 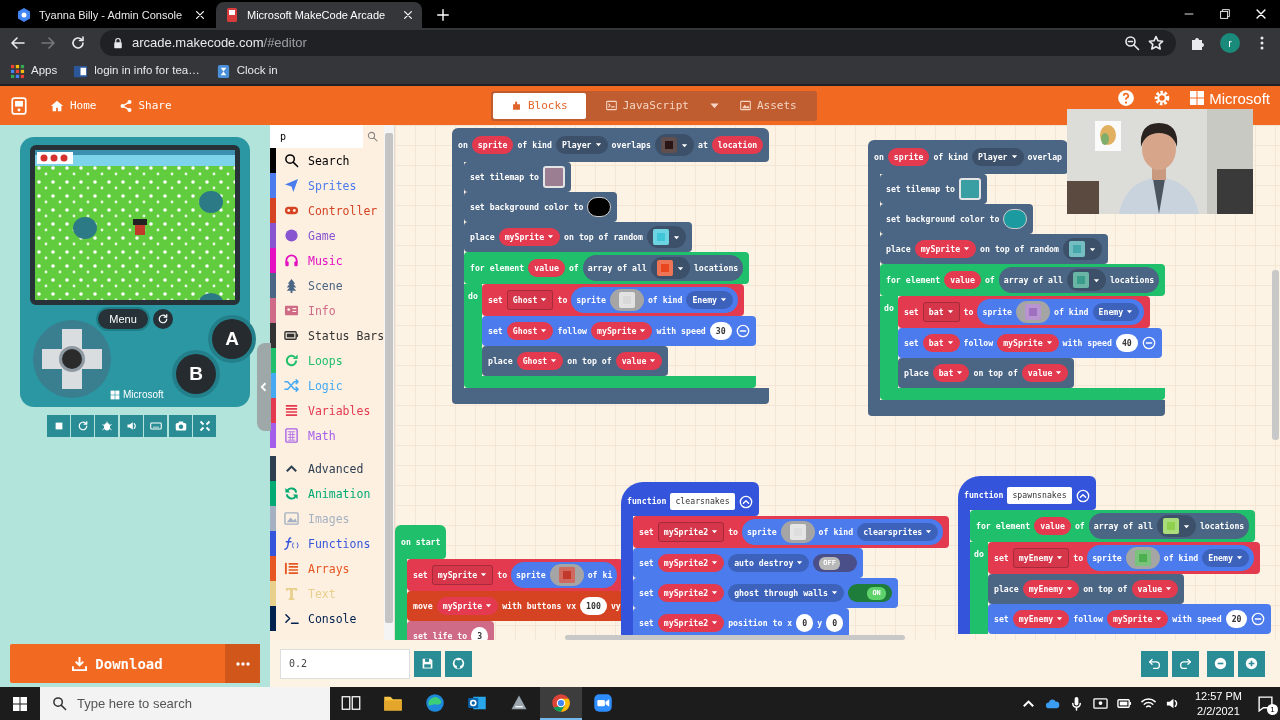 I want to click on code-block: set myEnemy to sprite of kind Enemy, so click(x=1124, y=558).